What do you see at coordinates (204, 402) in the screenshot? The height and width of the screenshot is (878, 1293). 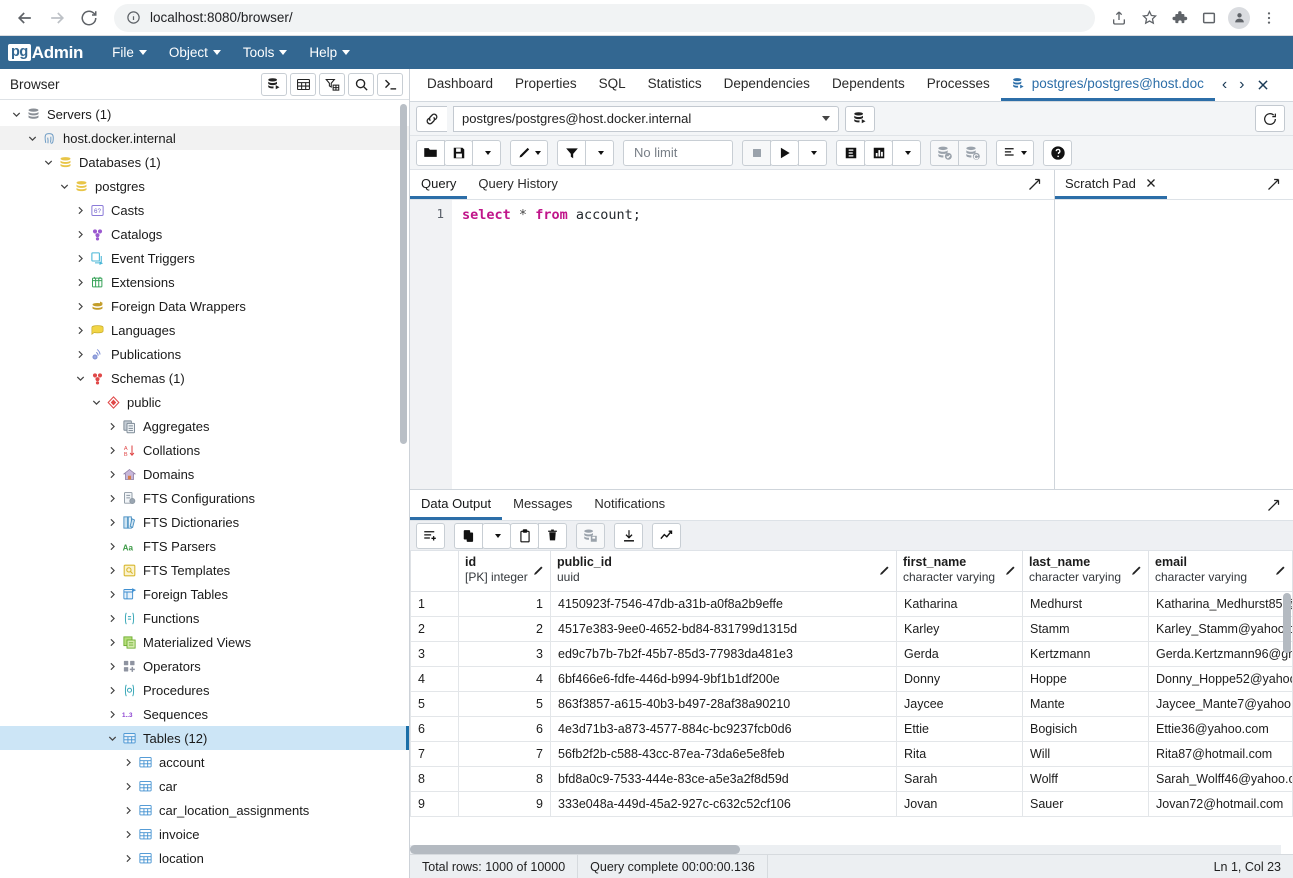 I see `tree-node-public: public` at bounding box center [204, 402].